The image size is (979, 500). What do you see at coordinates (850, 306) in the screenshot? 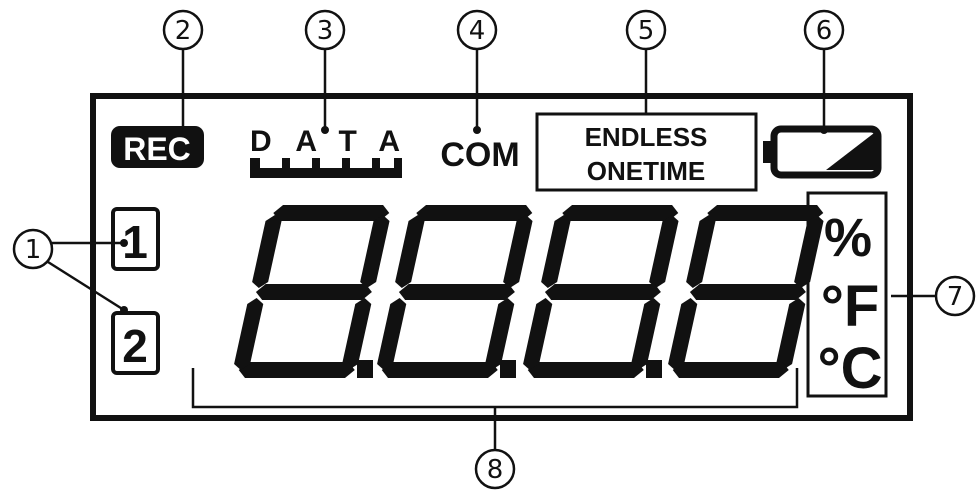
I see `unit-f-label: °F` at bounding box center [850, 306].